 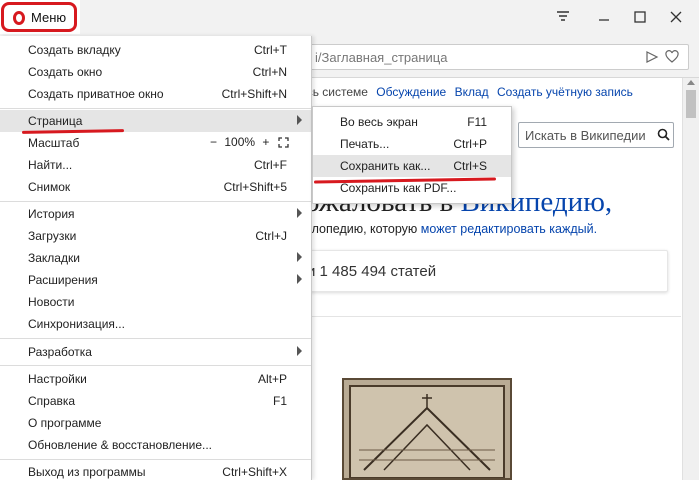 I want to click on menu-item-history: История, so click(x=155, y=214).